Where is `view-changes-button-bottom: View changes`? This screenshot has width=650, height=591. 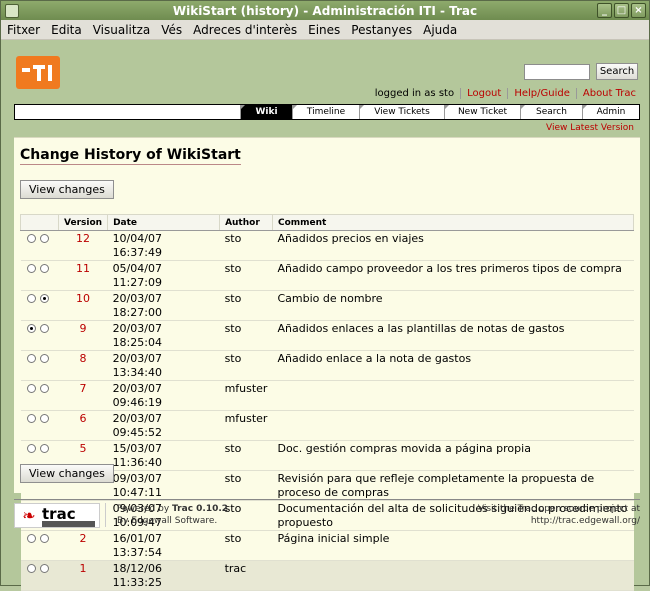 view-changes-button-bottom: View changes is located at coordinates (67, 473).